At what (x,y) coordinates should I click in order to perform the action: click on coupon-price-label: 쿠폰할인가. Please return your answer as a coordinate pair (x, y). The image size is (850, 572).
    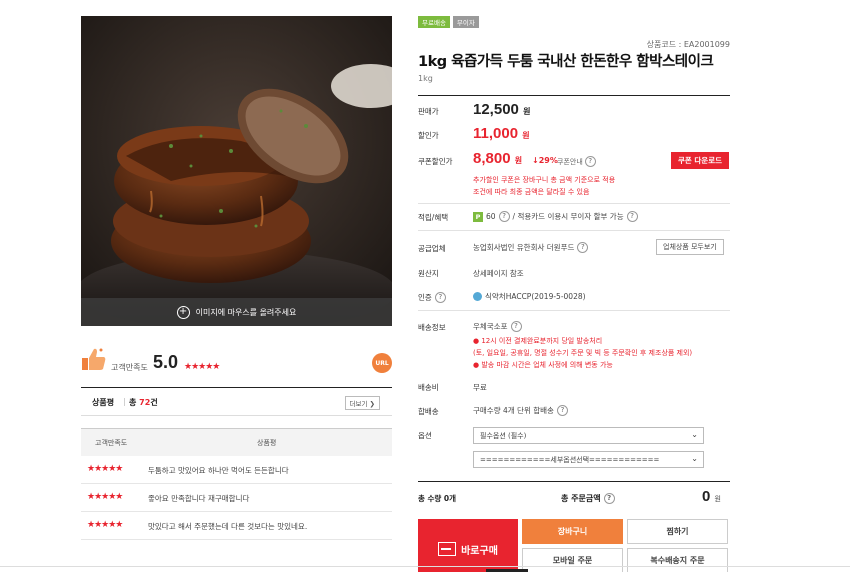
    Looking at the image, I should click on (435, 161).